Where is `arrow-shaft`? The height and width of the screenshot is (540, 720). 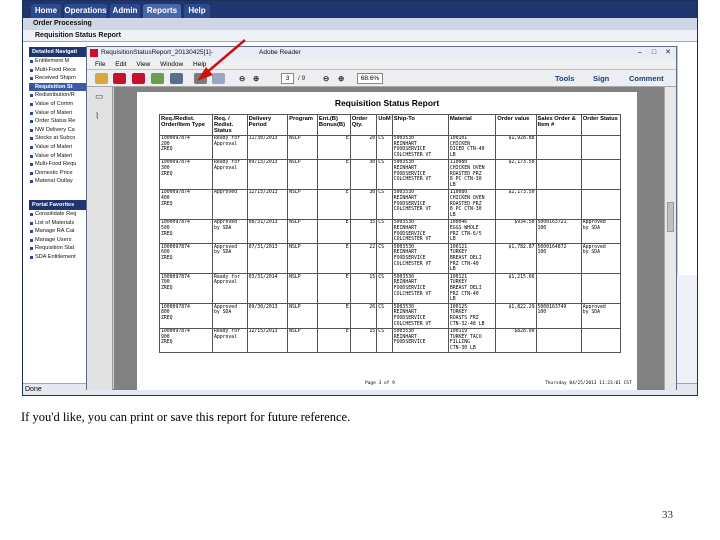
arrow-shaft is located at coordinates (225, 57).